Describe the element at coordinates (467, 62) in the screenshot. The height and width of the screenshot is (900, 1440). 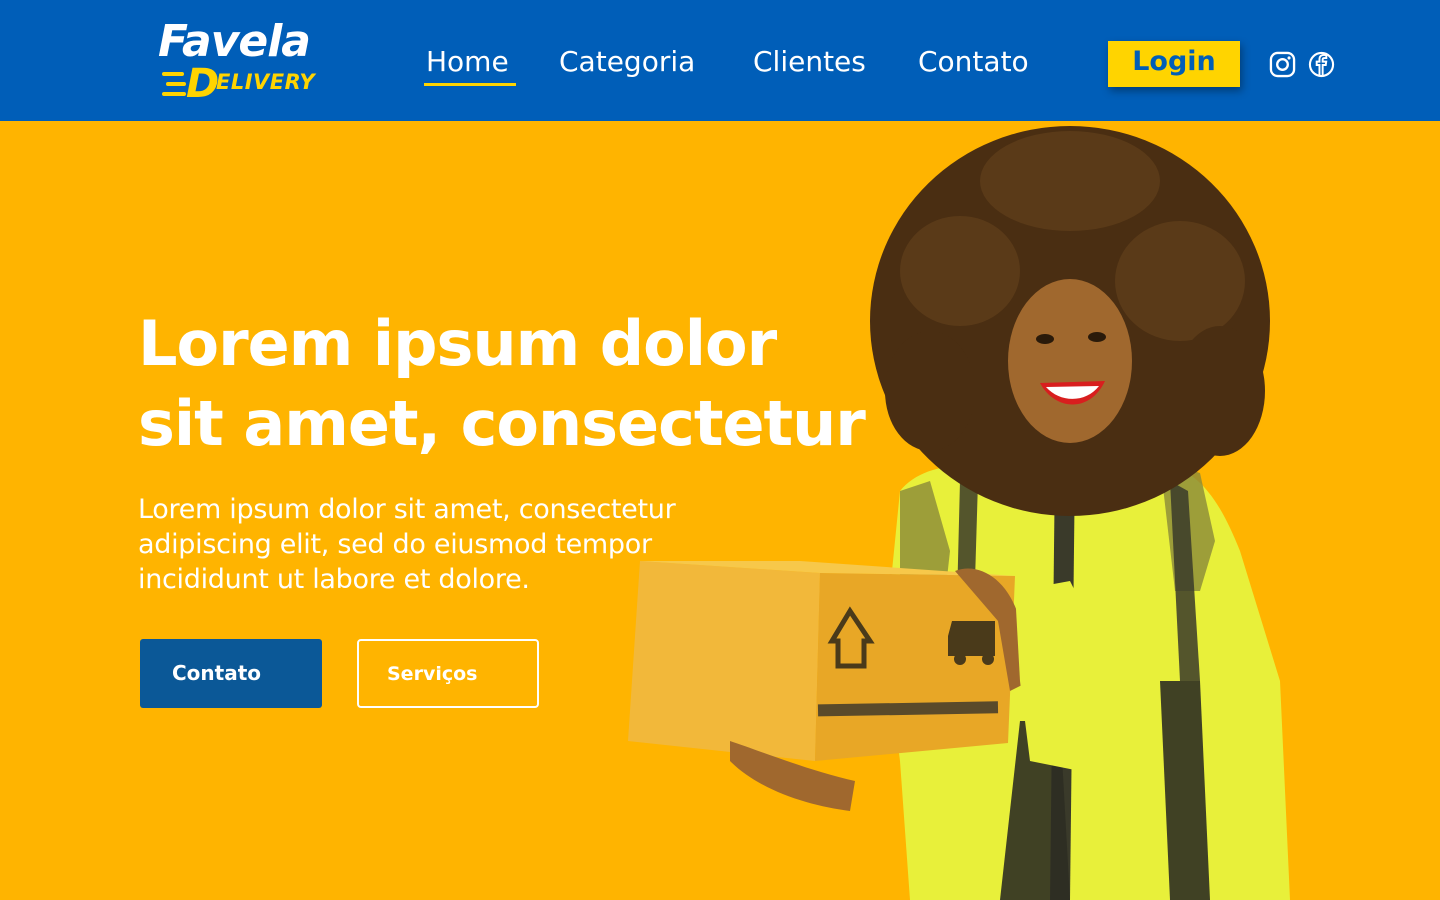
I see `nav-item-home: Home` at that location.